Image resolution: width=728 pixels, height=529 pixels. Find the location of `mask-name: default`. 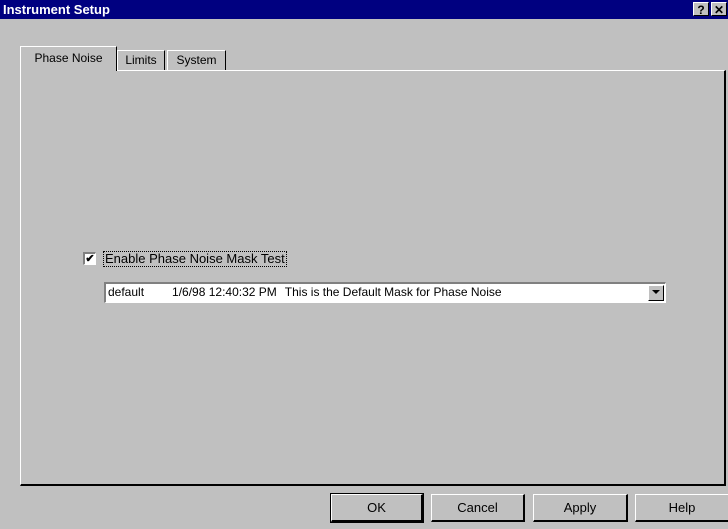

mask-name: default is located at coordinates (126, 292).